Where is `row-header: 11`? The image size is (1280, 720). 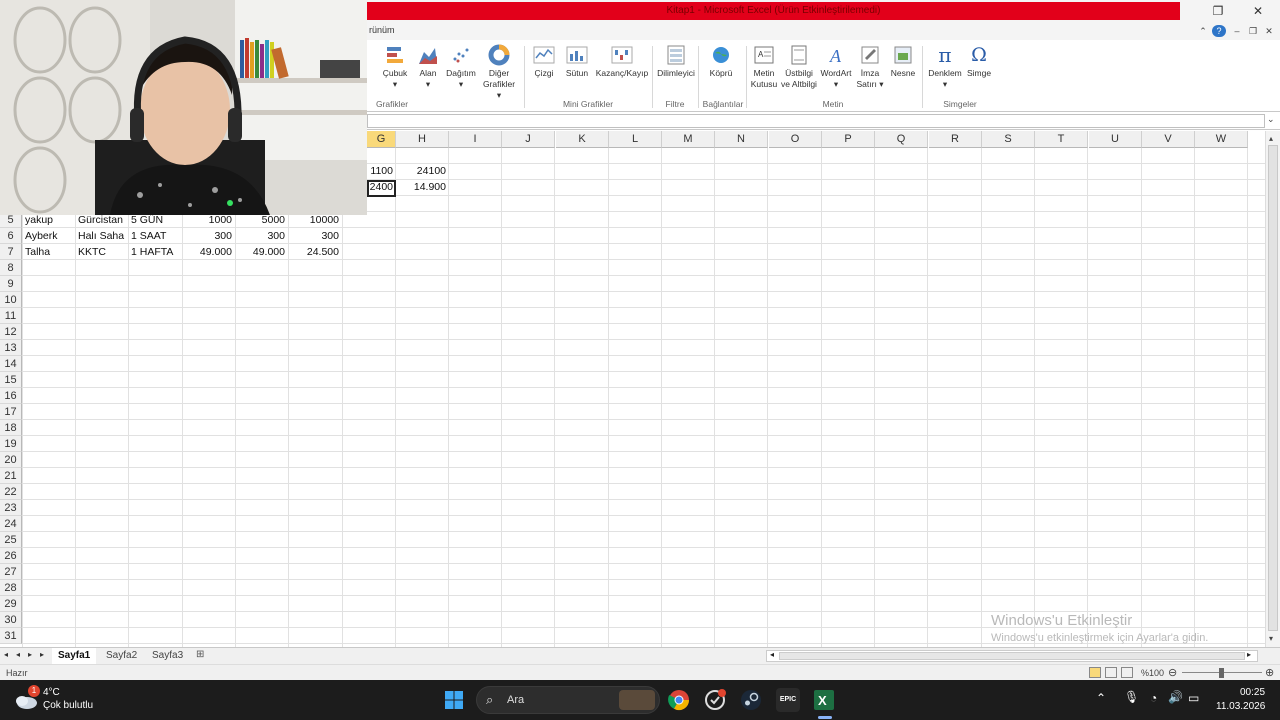 row-header: 11 is located at coordinates (11, 316).